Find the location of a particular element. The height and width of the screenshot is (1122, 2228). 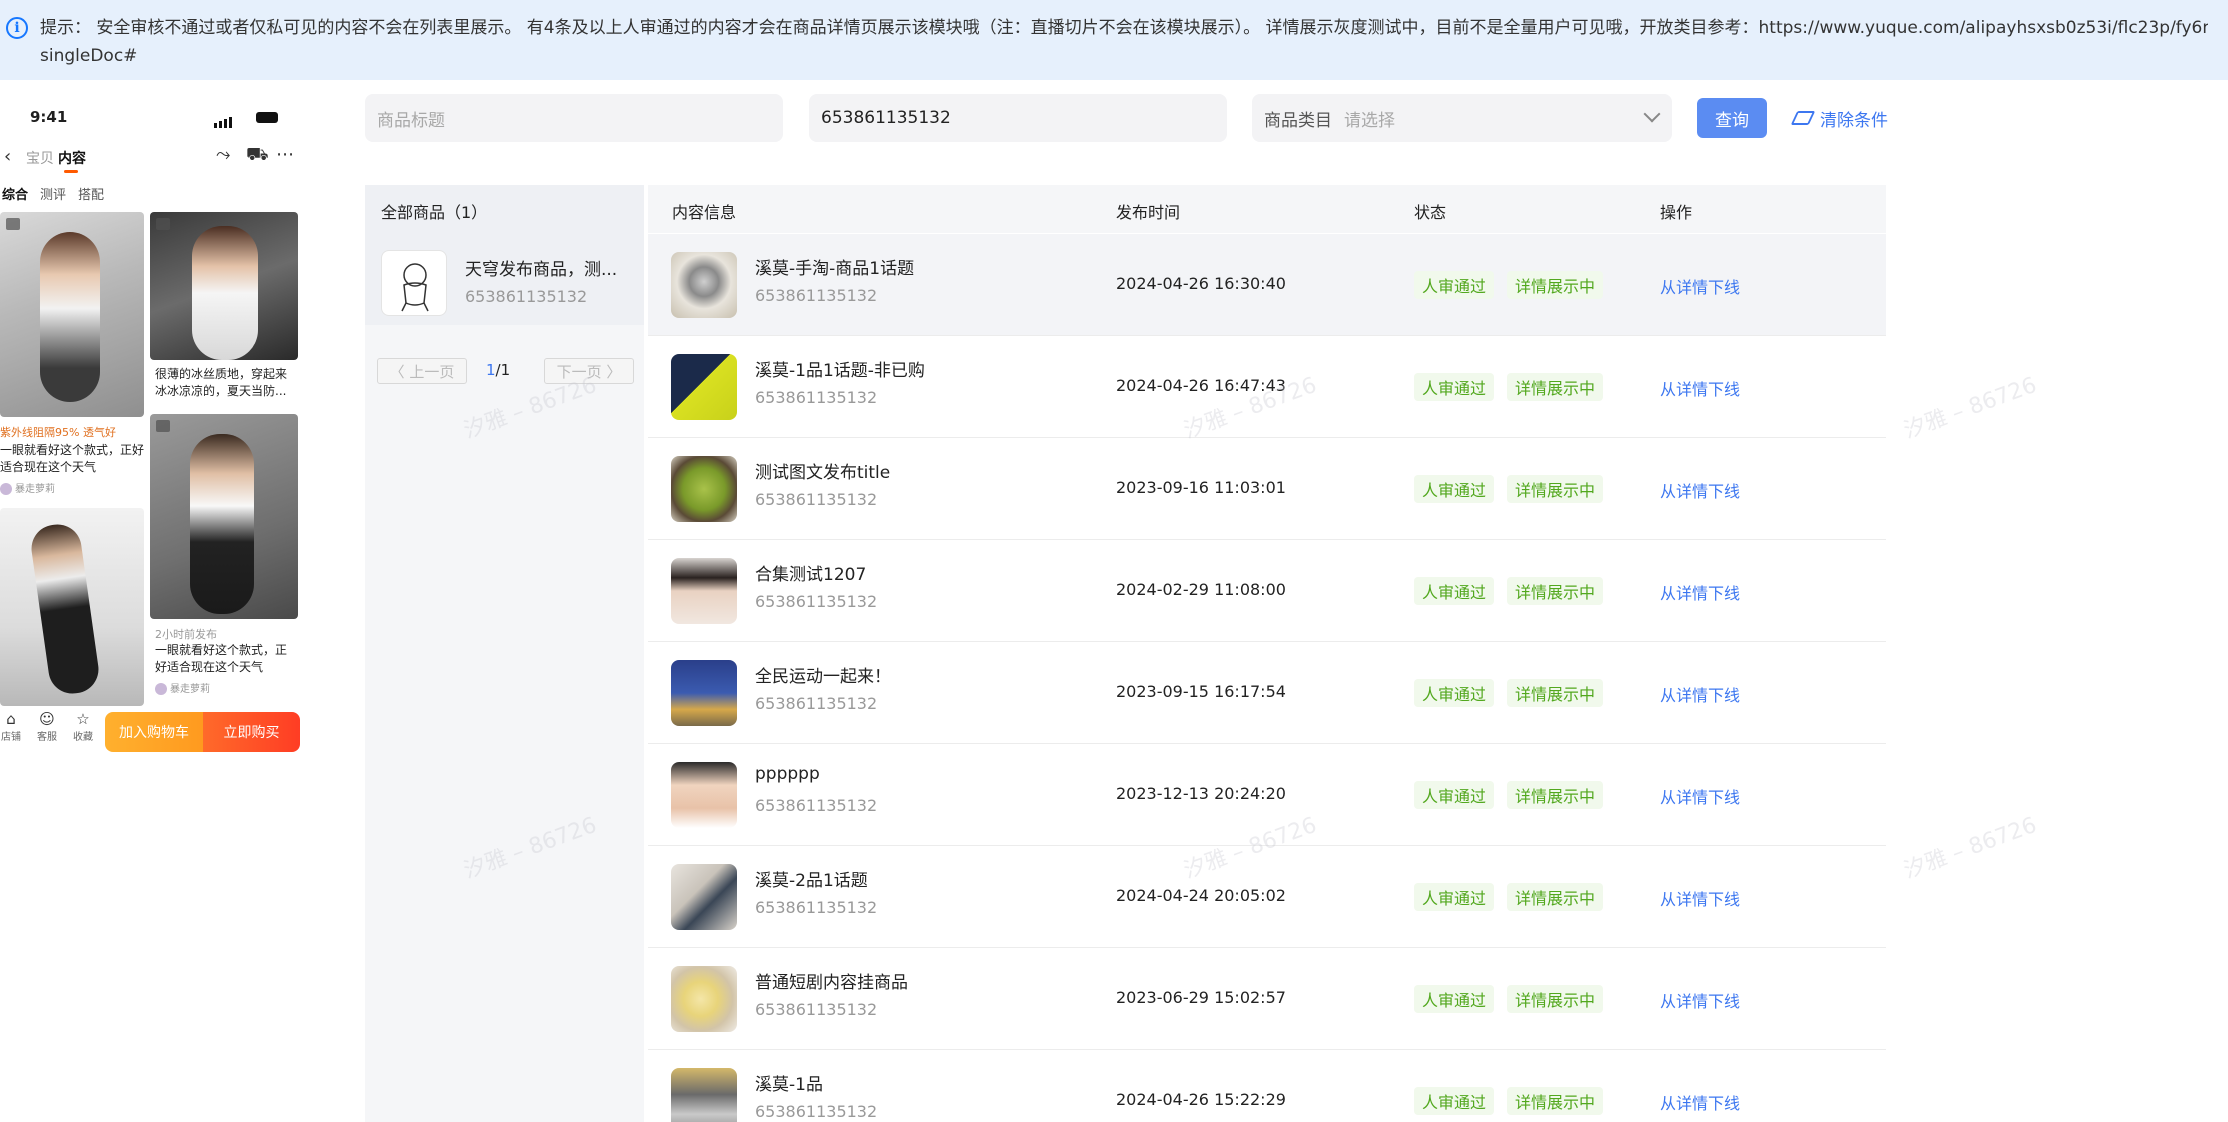

content-title: 溪莫-手淘-商品1话题 is located at coordinates (835, 269).